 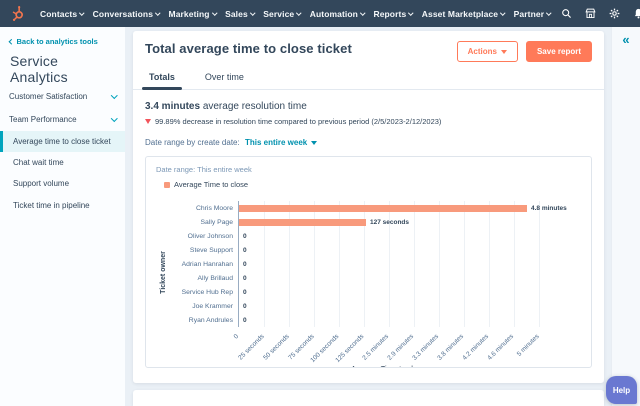 I want to click on report-tabs: Totals Over time, so click(x=368, y=79).